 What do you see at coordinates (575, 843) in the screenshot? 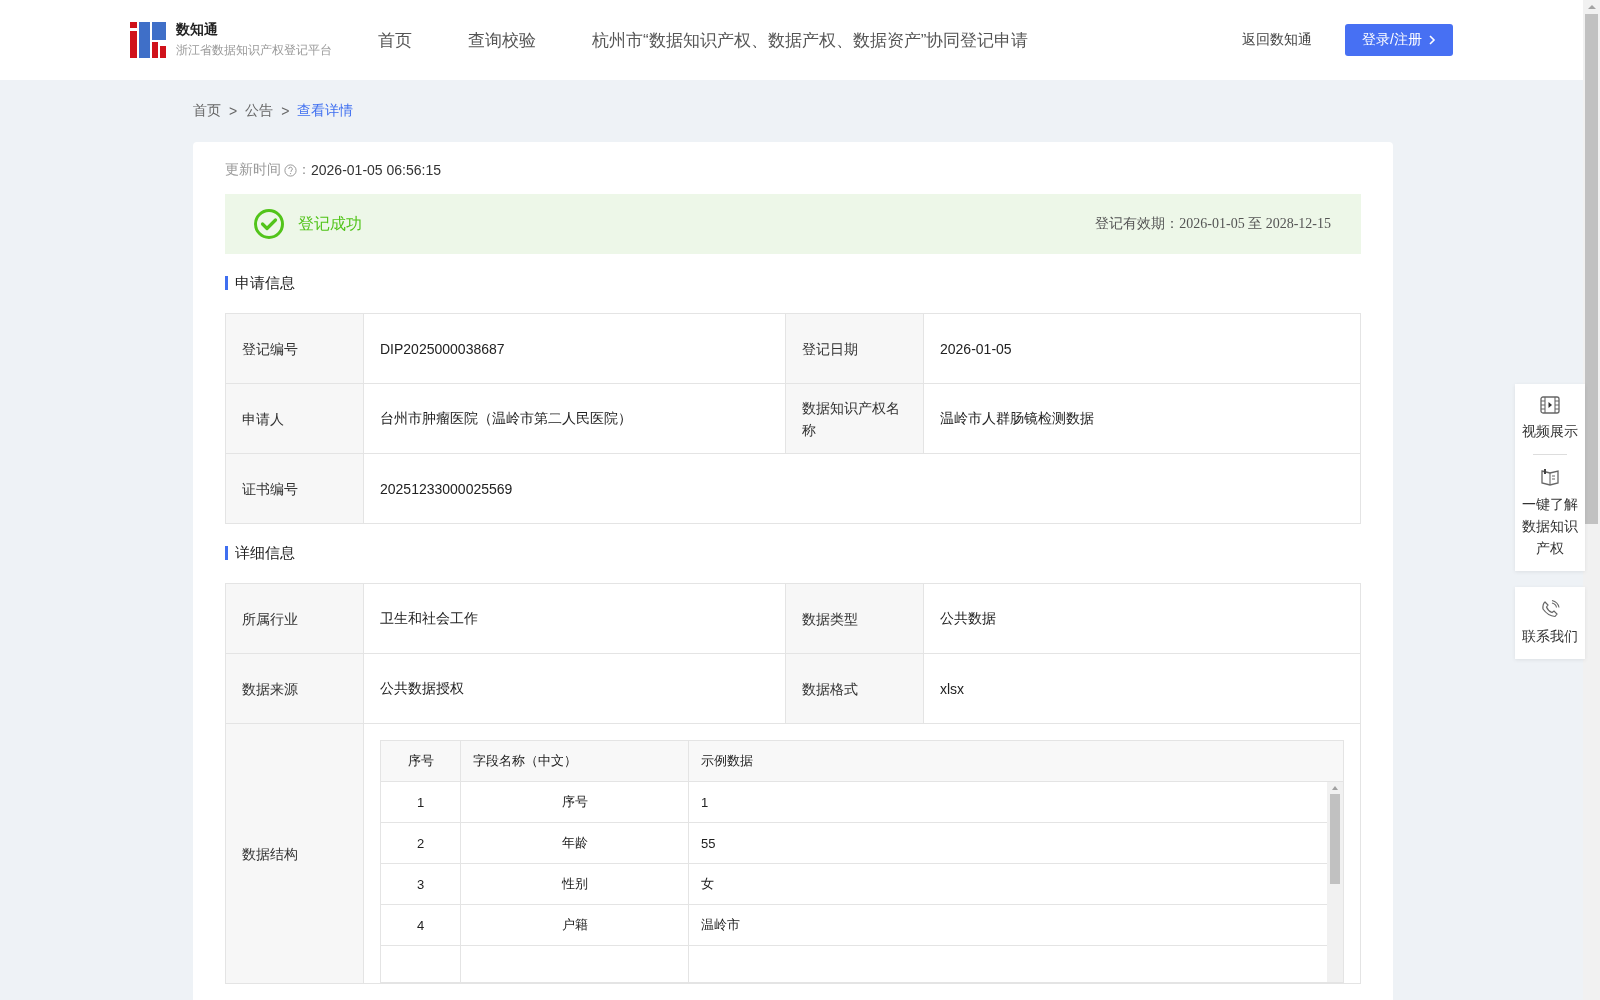
I see `table-cell: 年龄` at bounding box center [575, 843].